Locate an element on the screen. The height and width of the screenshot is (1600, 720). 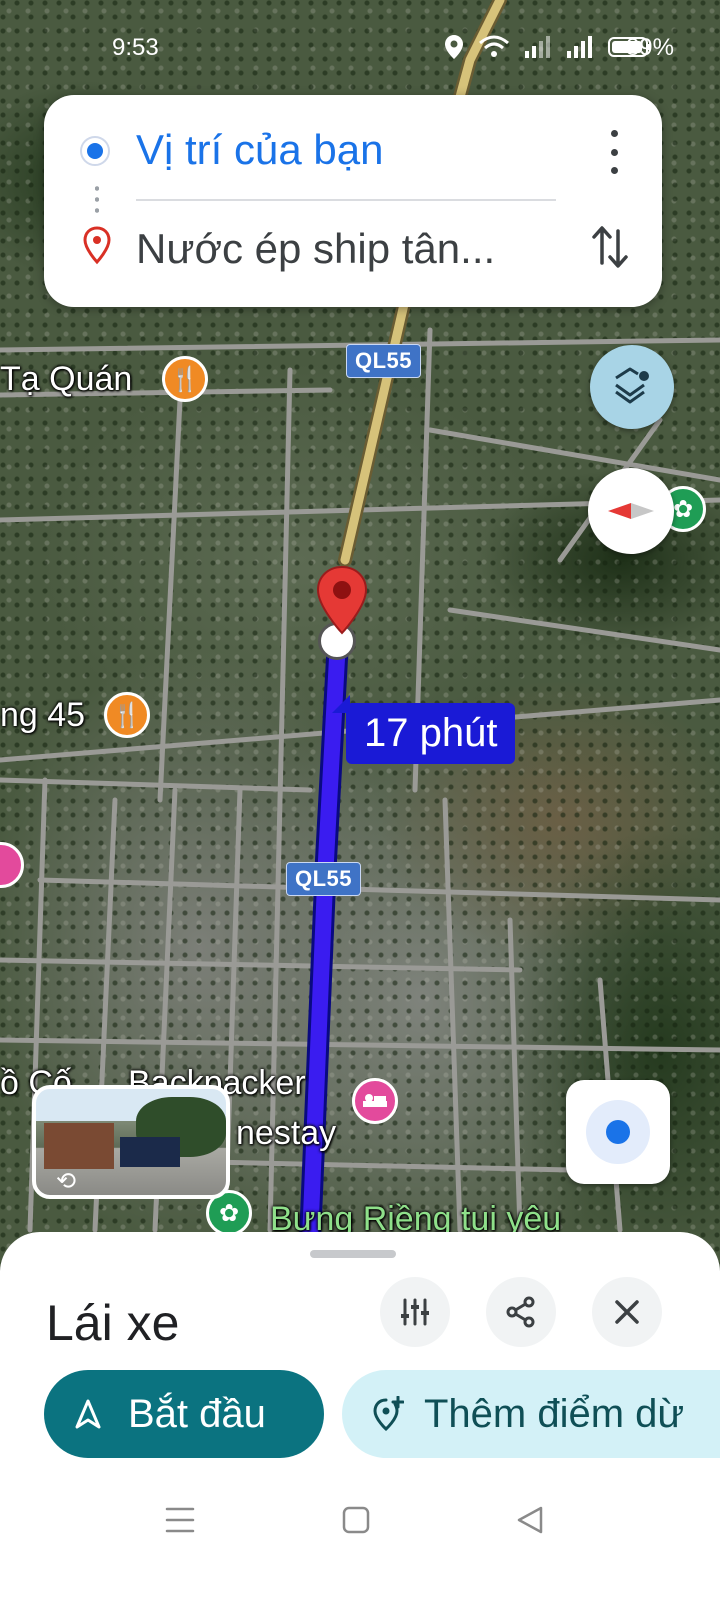
travel-mode-title: Lái xe is located at coordinates (113, 1323).